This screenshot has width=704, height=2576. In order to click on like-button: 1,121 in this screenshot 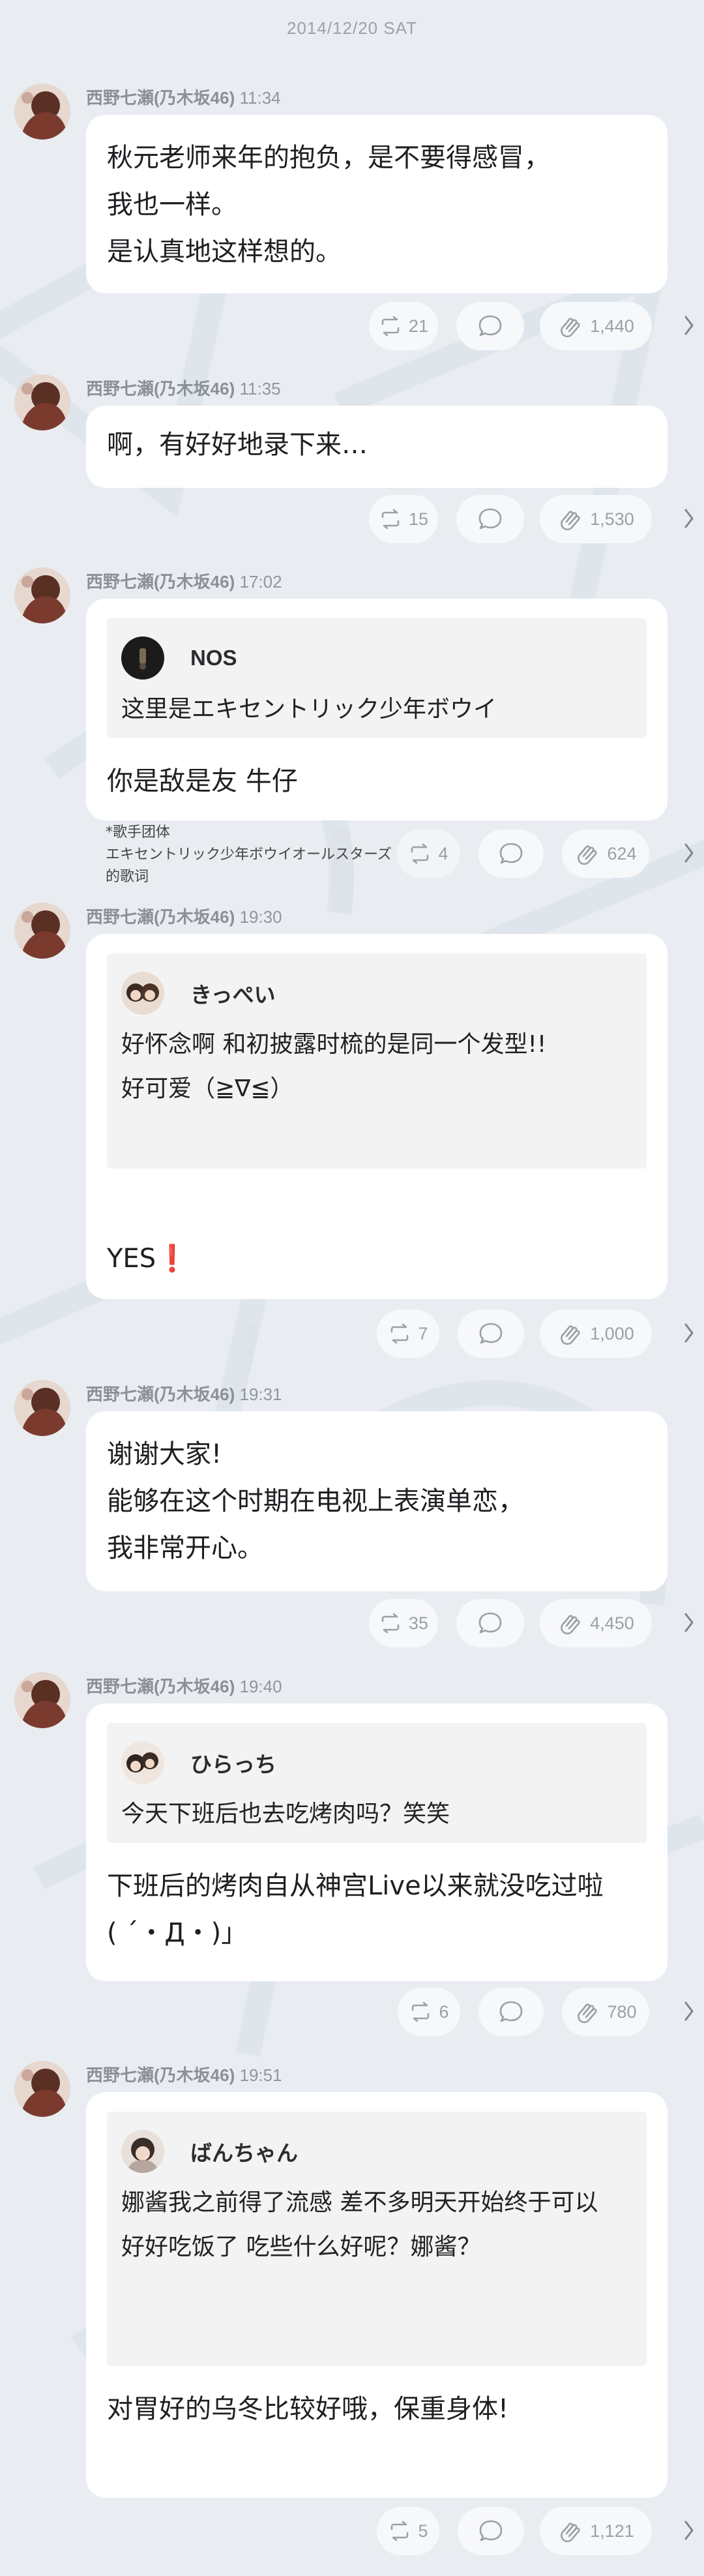, I will do `click(596, 2531)`.